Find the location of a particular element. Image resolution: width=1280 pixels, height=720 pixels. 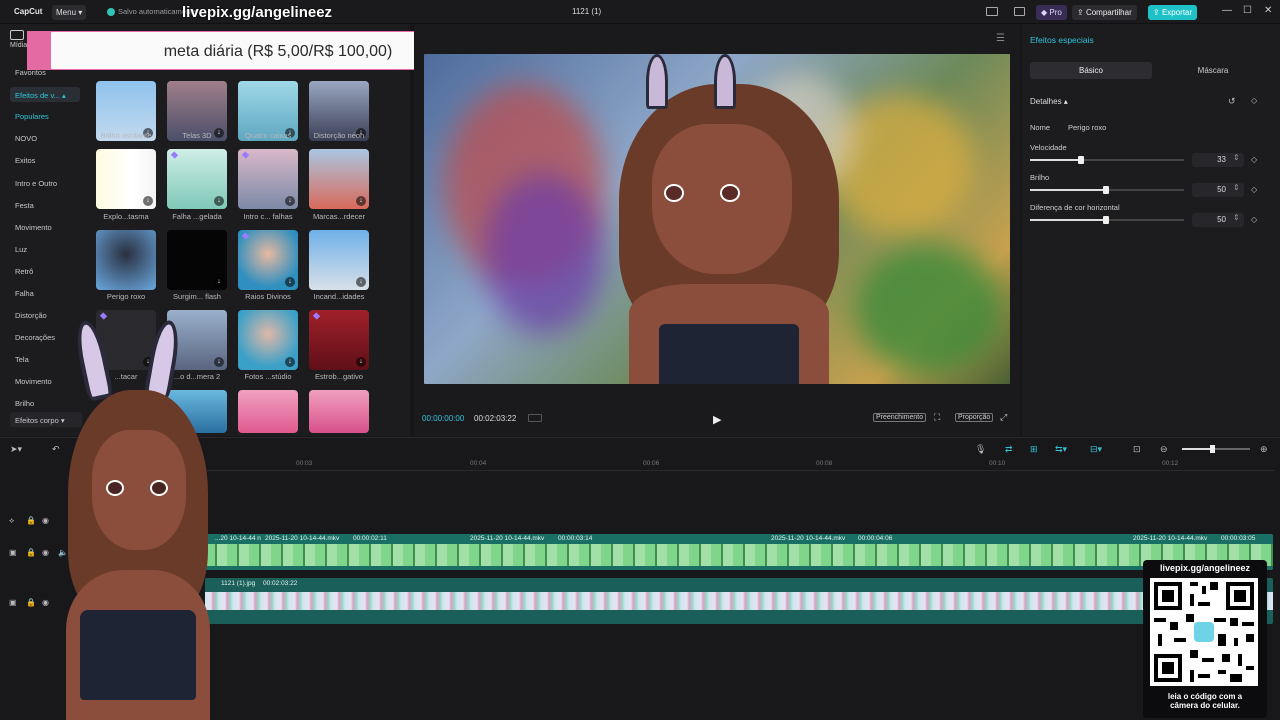

tab-mask: Máscara is located at coordinates (1213, 70).